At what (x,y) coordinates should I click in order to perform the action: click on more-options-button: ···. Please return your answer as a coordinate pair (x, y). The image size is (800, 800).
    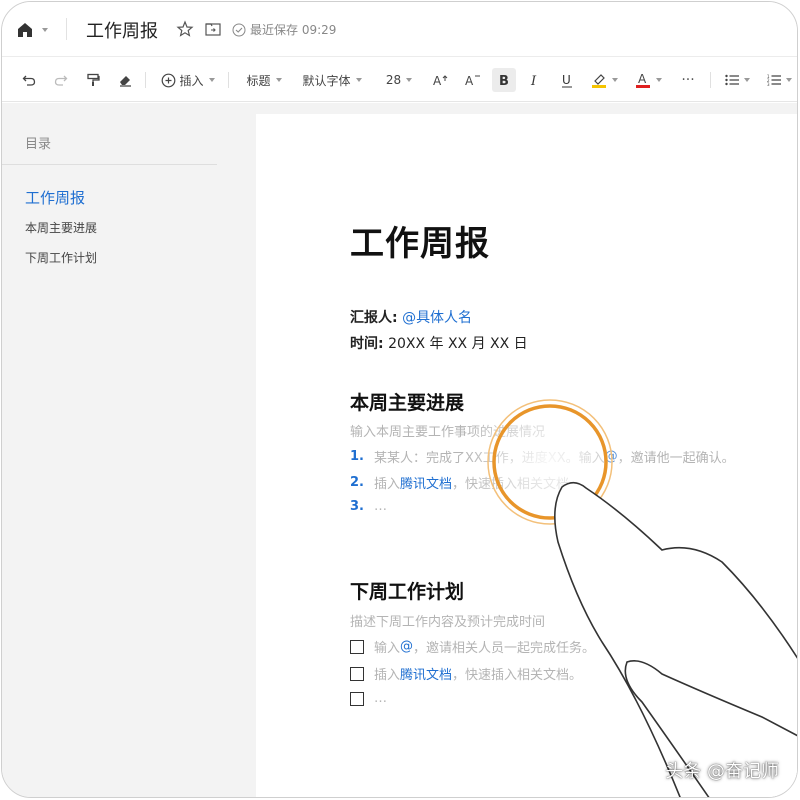
    Looking at the image, I should click on (688, 80).